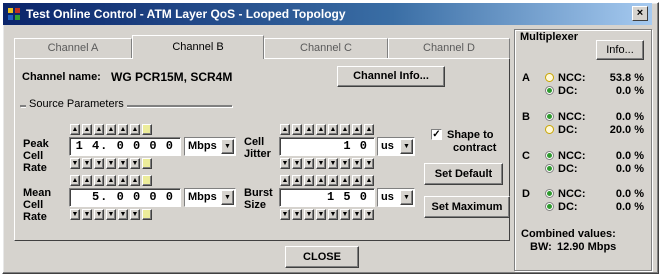  What do you see at coordinates (463, 174) in the screenshot?
I see `set-default-button: Set Default` at bounding box center [463, 174].